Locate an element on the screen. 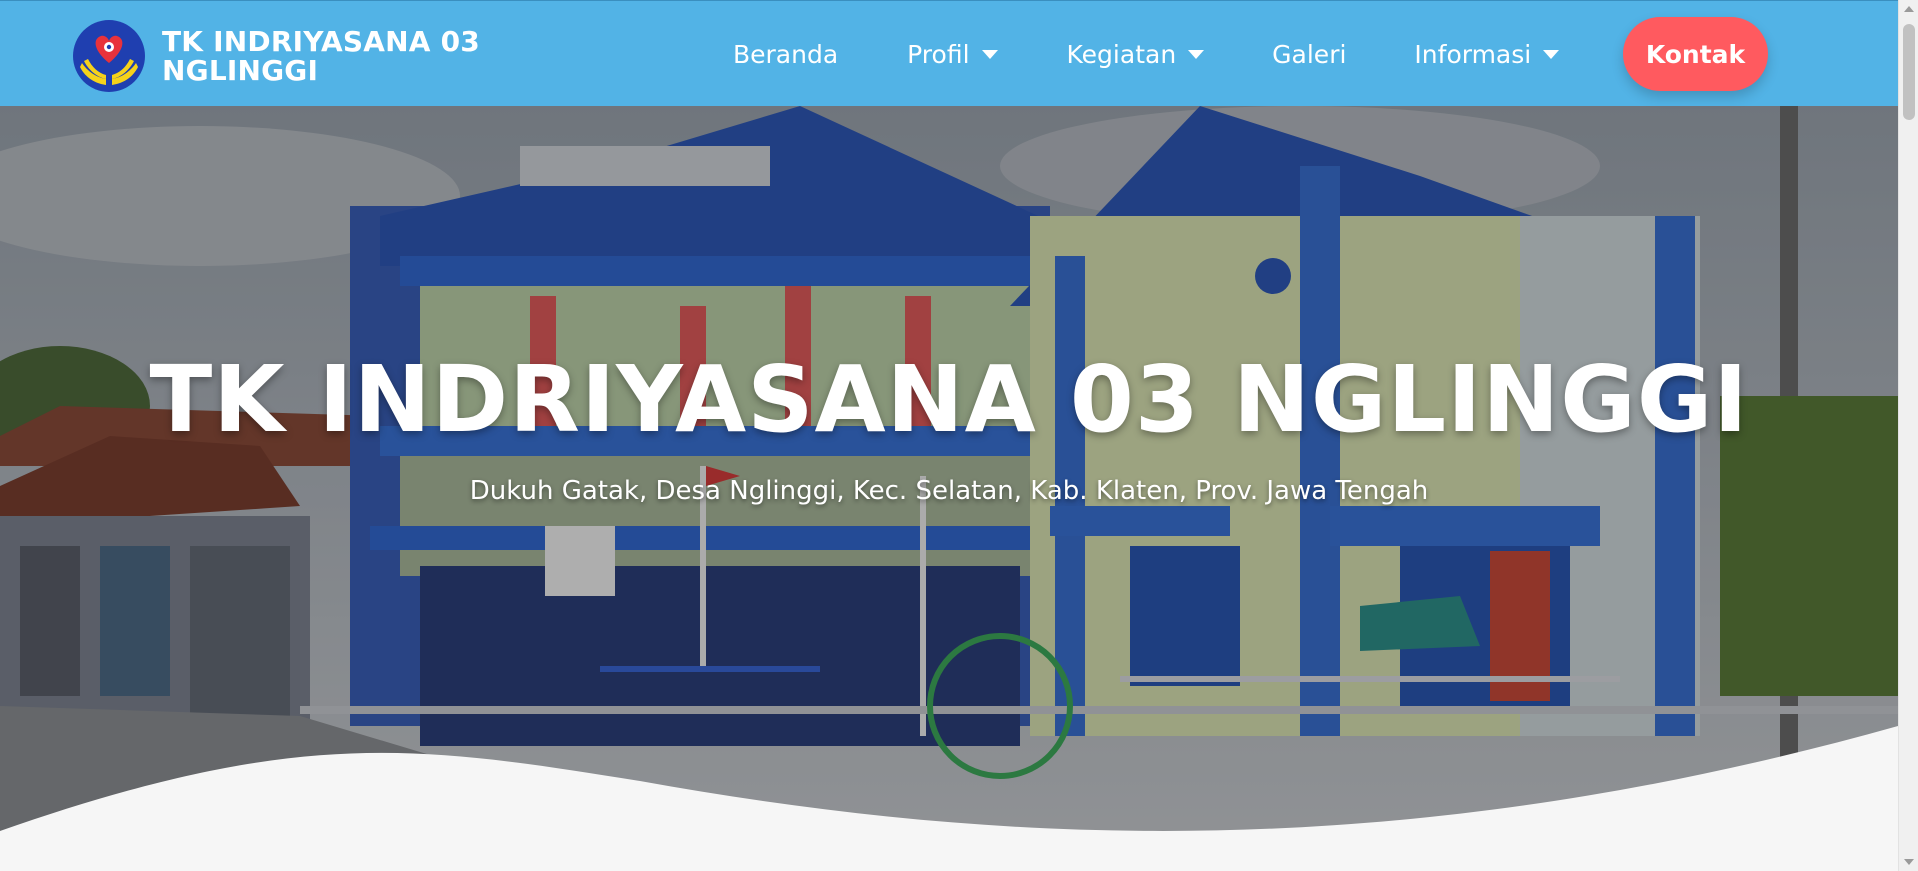 The width and height of the screenshot is (1918, 871). main-nav: Beranda Profil Kegiatan Galeri Informasi is located at coordinates (1146, 54).